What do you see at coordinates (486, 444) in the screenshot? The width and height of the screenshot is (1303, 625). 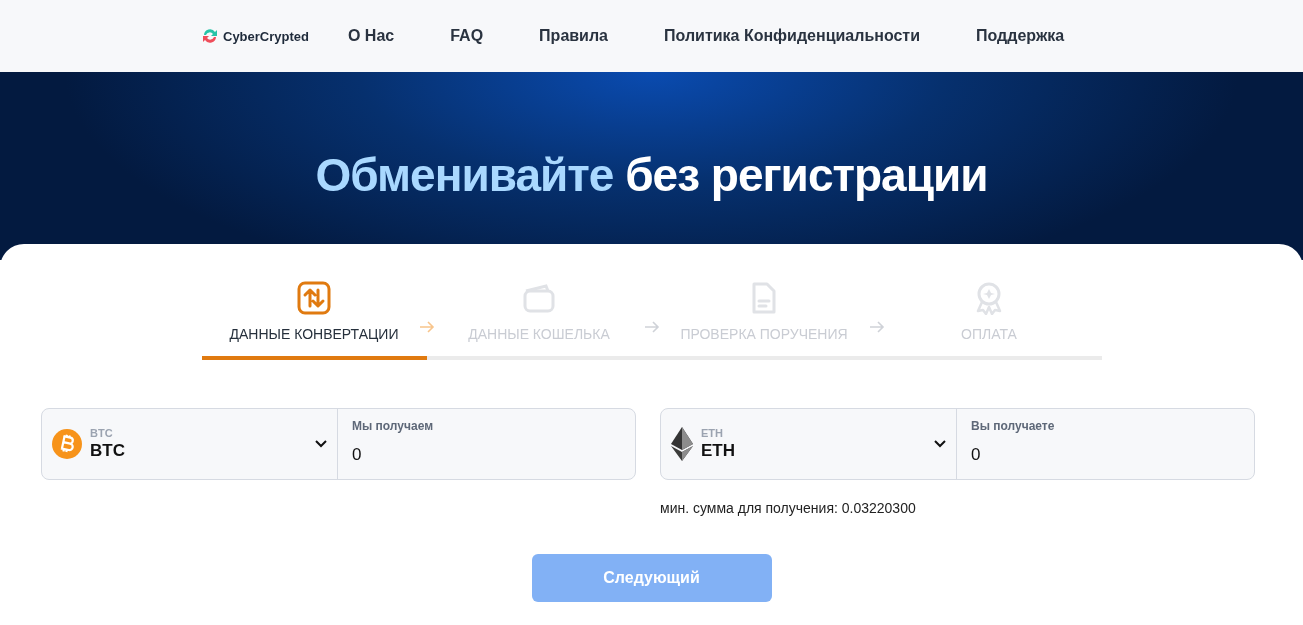 I see `amount-field: Мы получаем 0` at bounding box center [486, 444].